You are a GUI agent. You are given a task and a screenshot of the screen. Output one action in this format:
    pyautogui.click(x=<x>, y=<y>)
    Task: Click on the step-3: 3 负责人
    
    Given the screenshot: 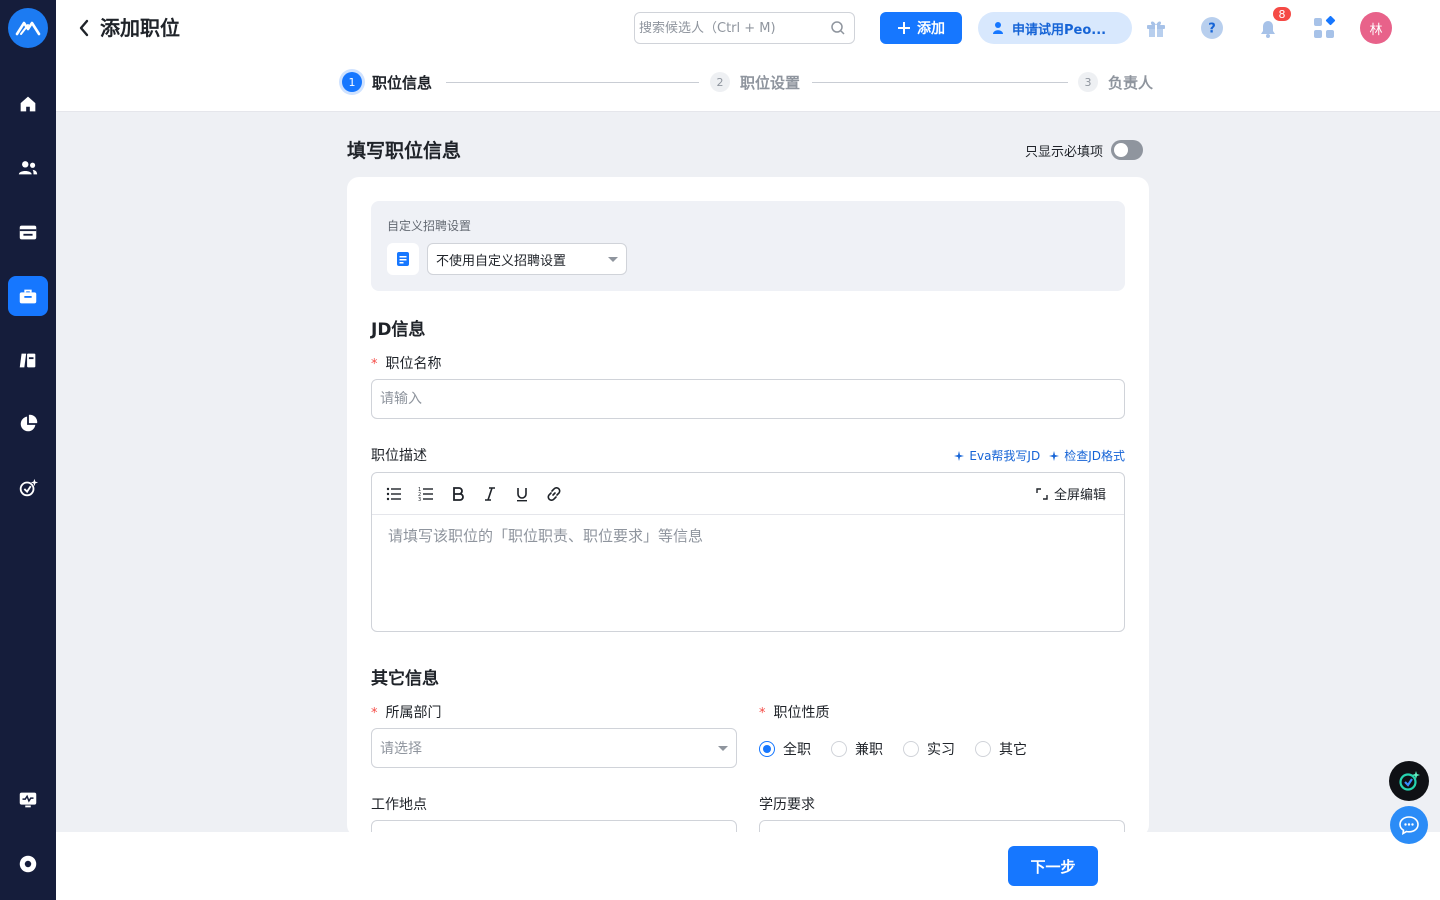 What is the action you would take?
    pyautogui.click(x=1115, y=82)
    